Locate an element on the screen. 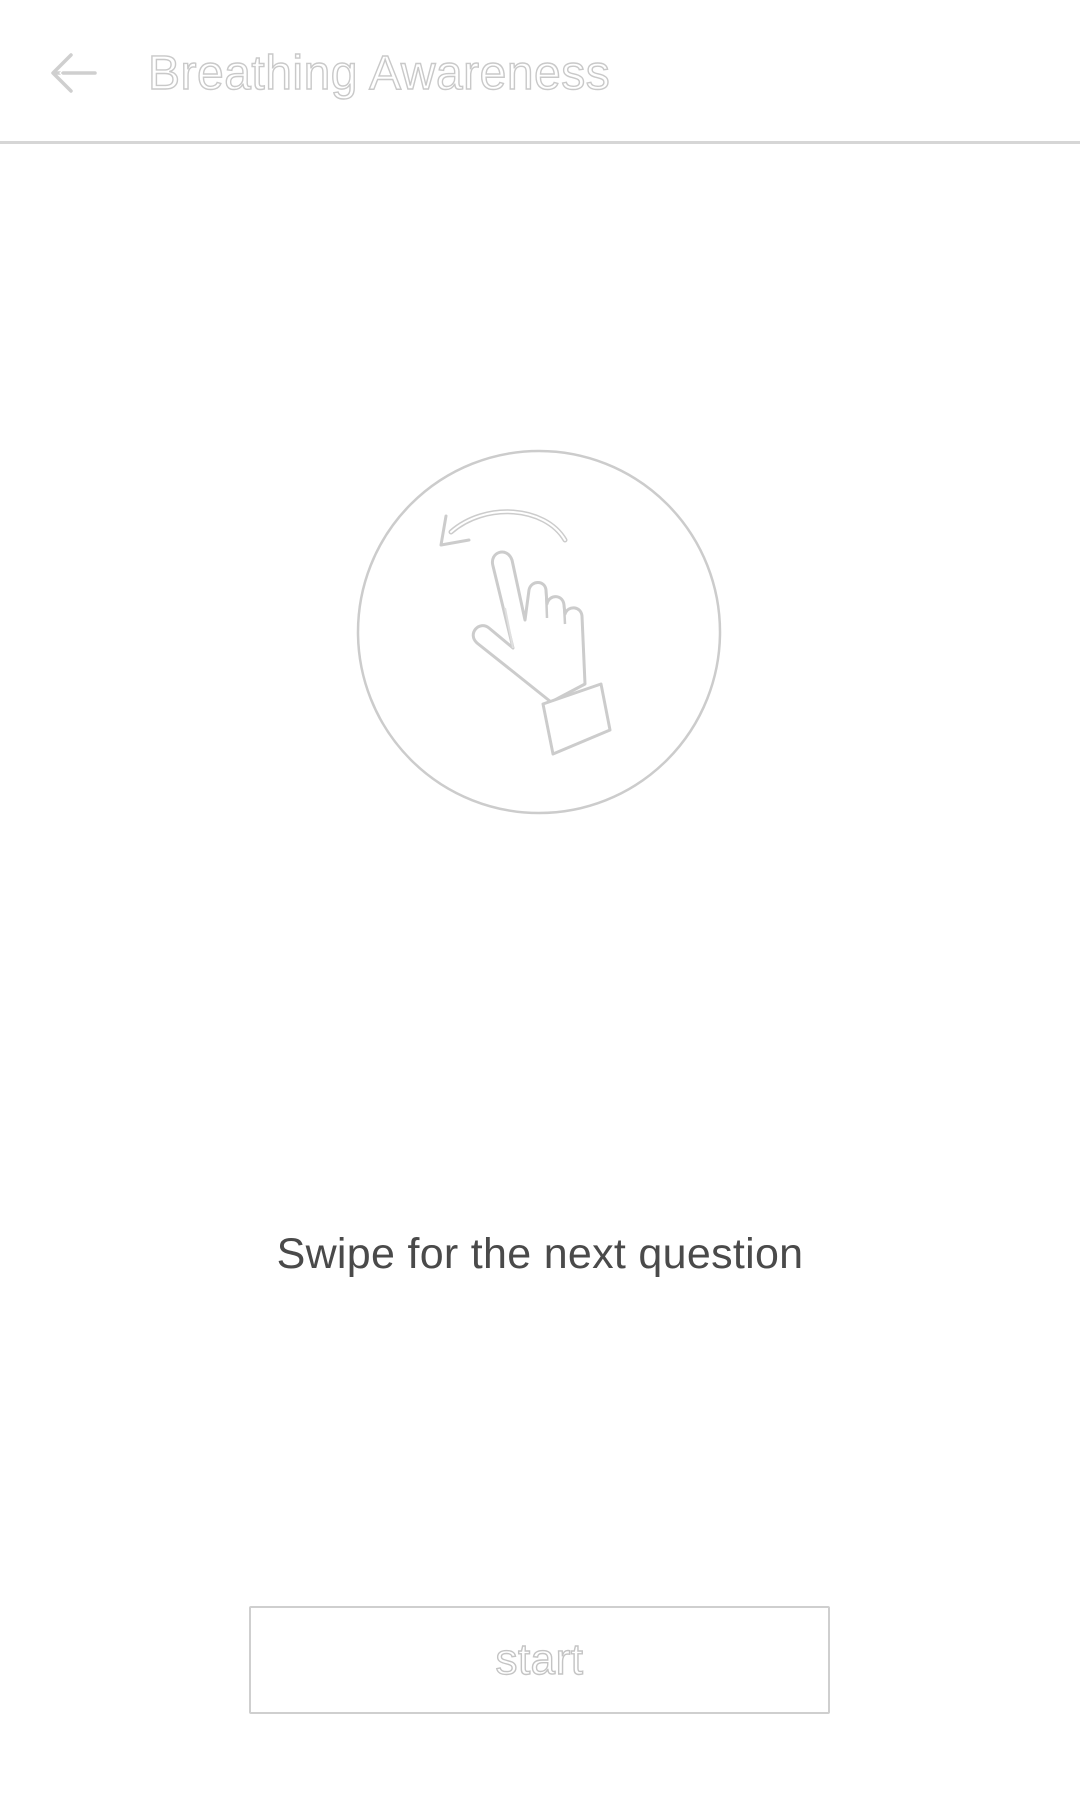  swipe-hand-icon is located at coordinates (539, 632).